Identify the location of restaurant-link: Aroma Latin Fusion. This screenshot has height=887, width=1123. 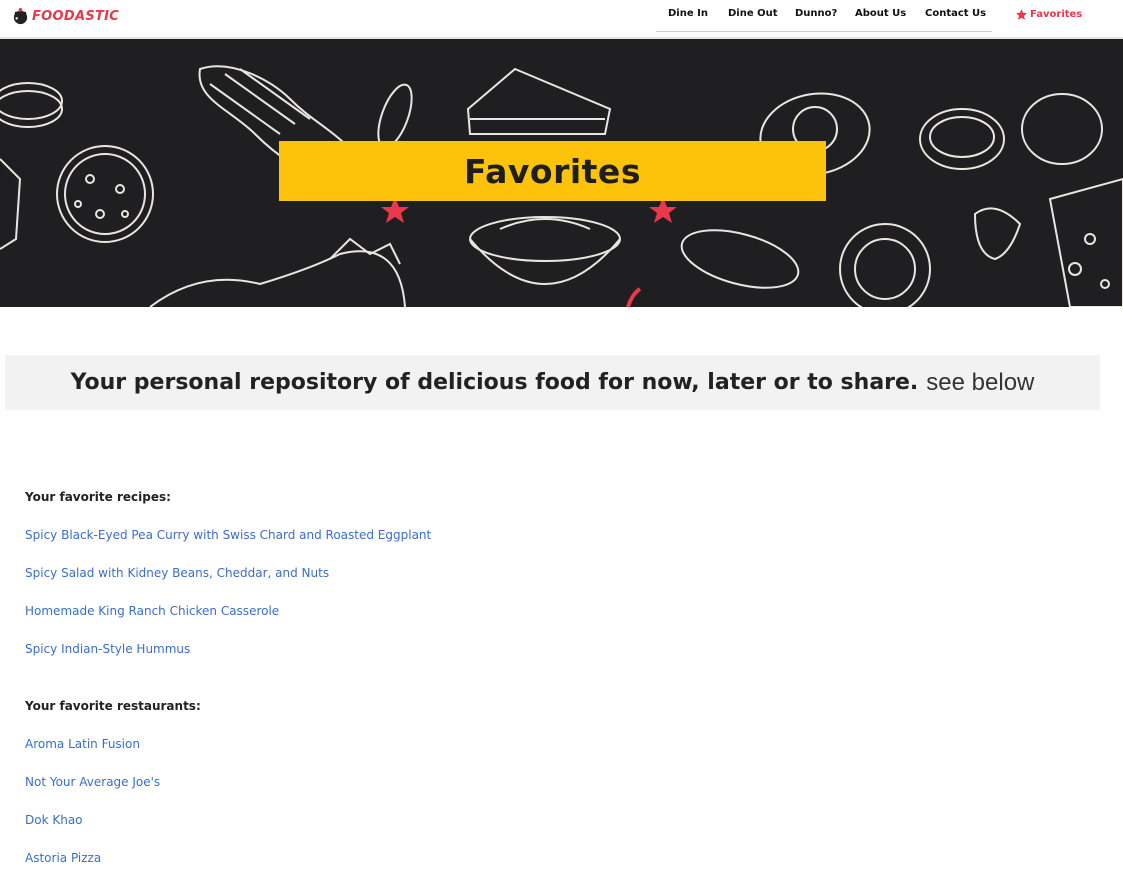
(325, 744).